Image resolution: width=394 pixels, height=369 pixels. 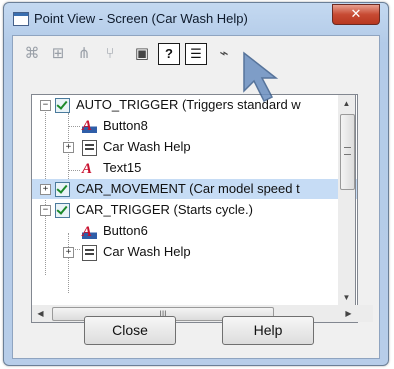 I want to click on vertical-scroll-thumb, so click(x=347, y=152).